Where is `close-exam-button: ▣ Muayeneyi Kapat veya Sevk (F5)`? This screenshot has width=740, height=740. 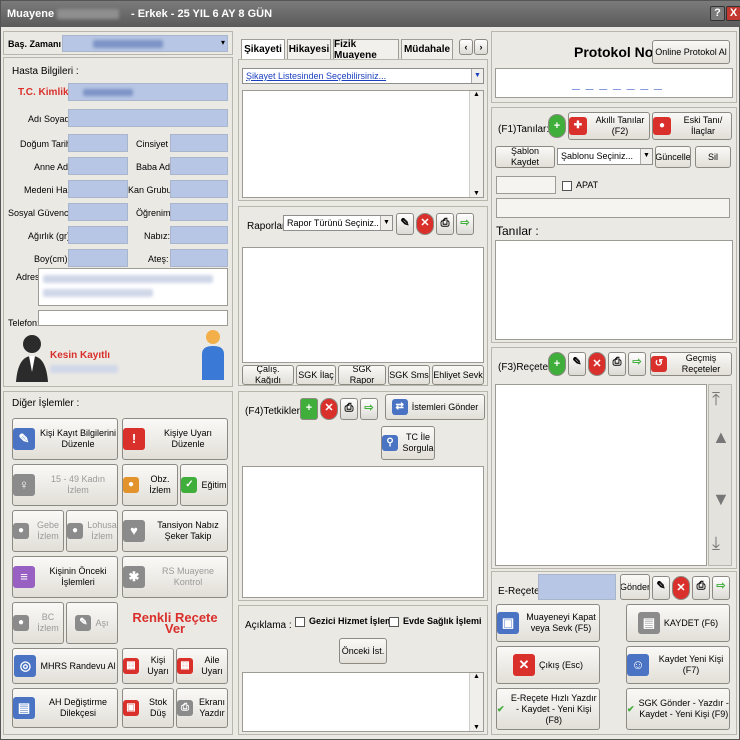
close-exam-button: ▣ Muayeneyi Kapat veya Sevk (F5) is located at coordinates (548, 623).